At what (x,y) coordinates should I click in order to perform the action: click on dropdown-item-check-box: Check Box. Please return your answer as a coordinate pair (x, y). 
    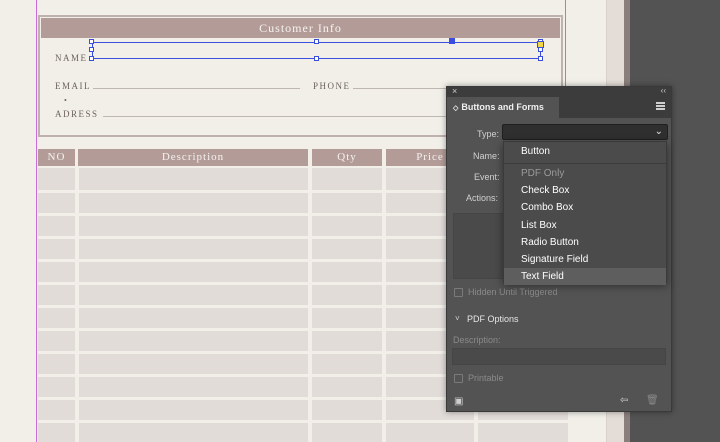
    Looking at the image, I should click on (585, 190).